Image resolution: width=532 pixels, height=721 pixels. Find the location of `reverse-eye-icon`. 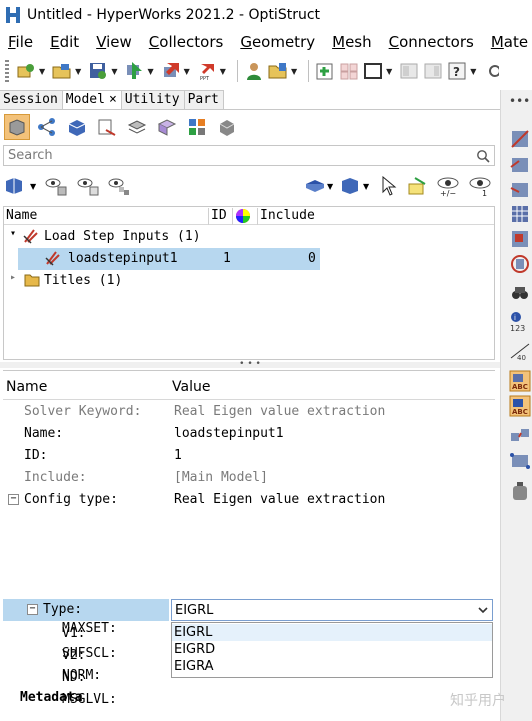

reverse-eye-icon is located at coordinates (119, 186).